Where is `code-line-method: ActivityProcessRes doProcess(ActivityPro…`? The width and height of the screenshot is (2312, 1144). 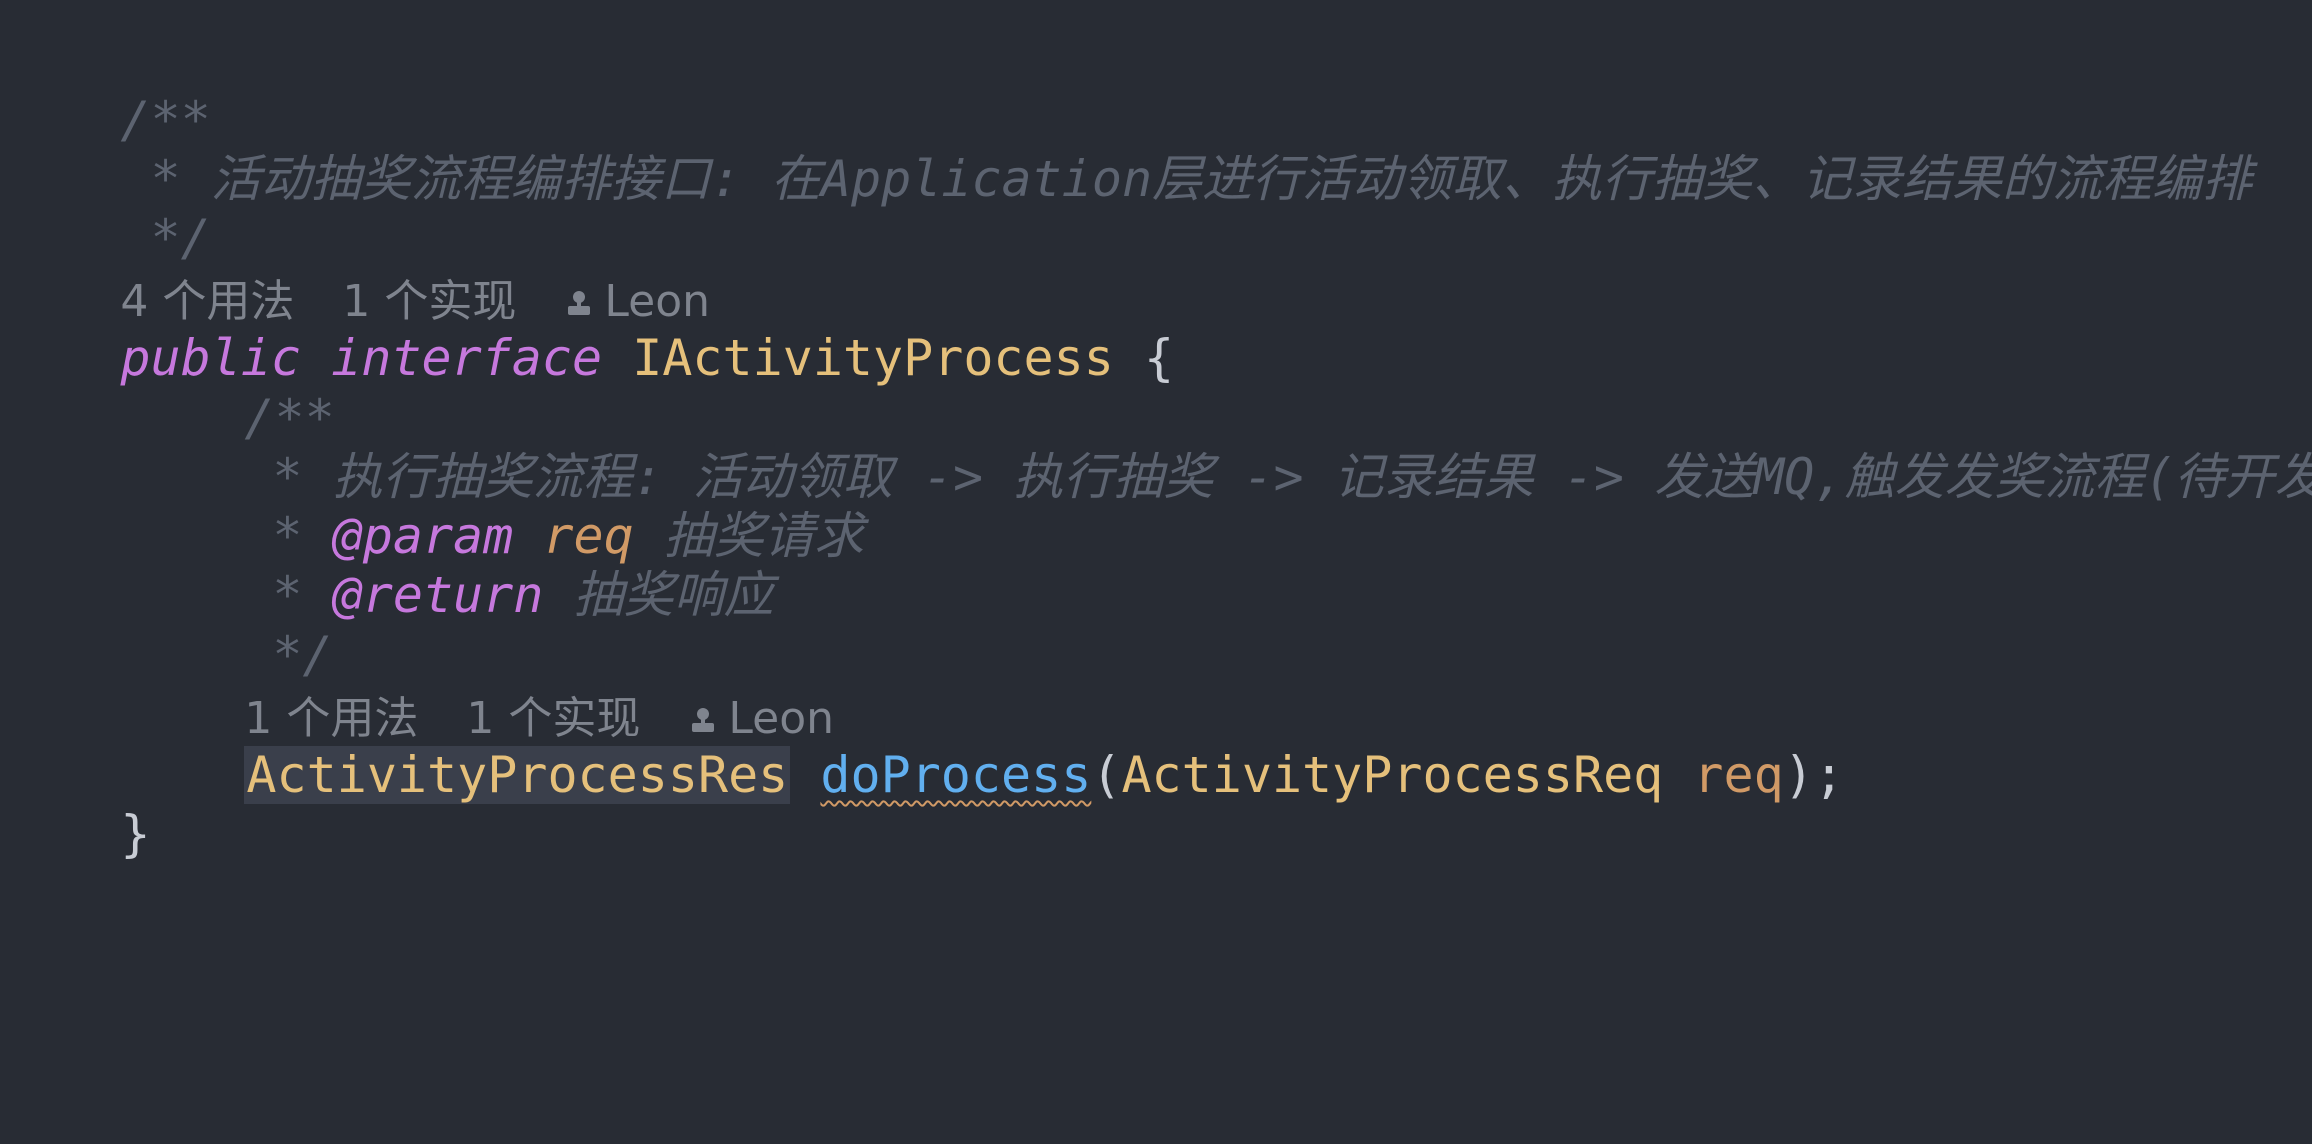
code-line-method: ActivityProcessRes doProcess(ActivityPro… is located at coordinates (1044, 775).